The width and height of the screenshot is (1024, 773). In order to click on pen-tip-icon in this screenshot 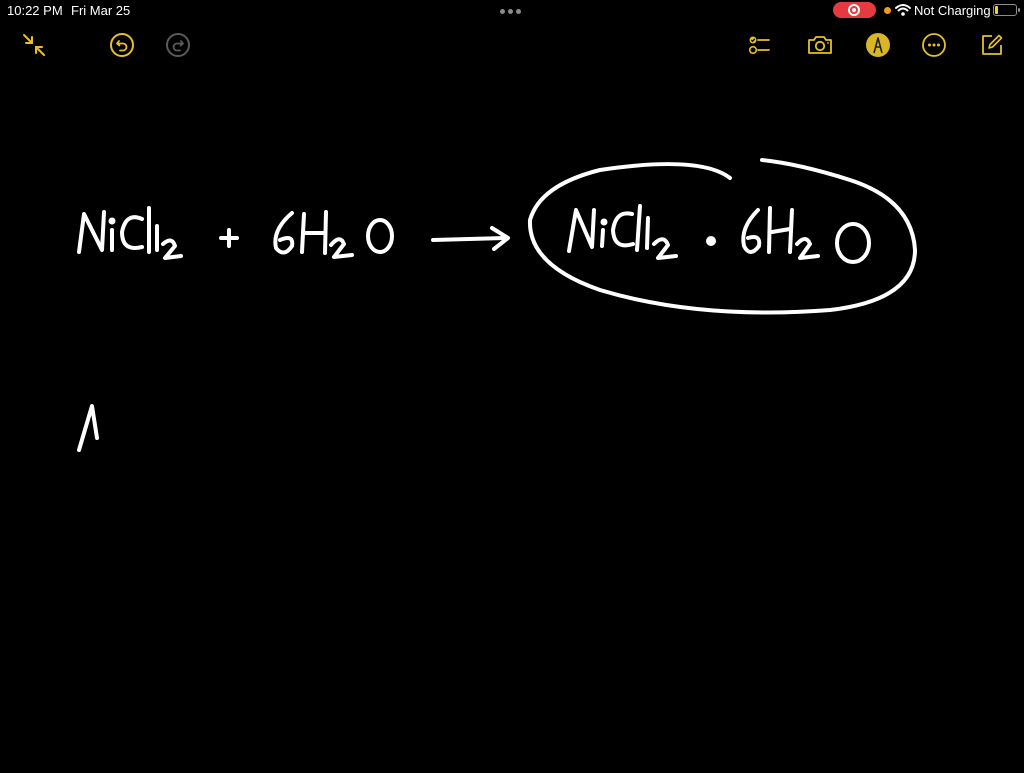, I will do `click(878, 45)`.